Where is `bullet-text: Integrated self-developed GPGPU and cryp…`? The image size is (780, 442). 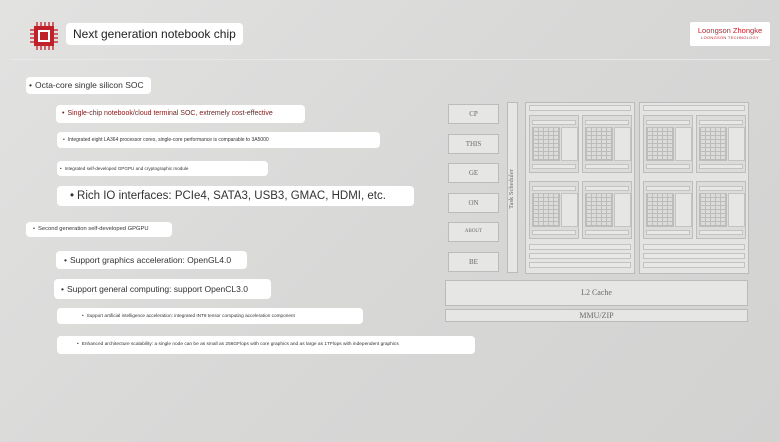 bullet-text: Integrated self-developed GPGPU and cryp… is located at coordinates (126, 168).